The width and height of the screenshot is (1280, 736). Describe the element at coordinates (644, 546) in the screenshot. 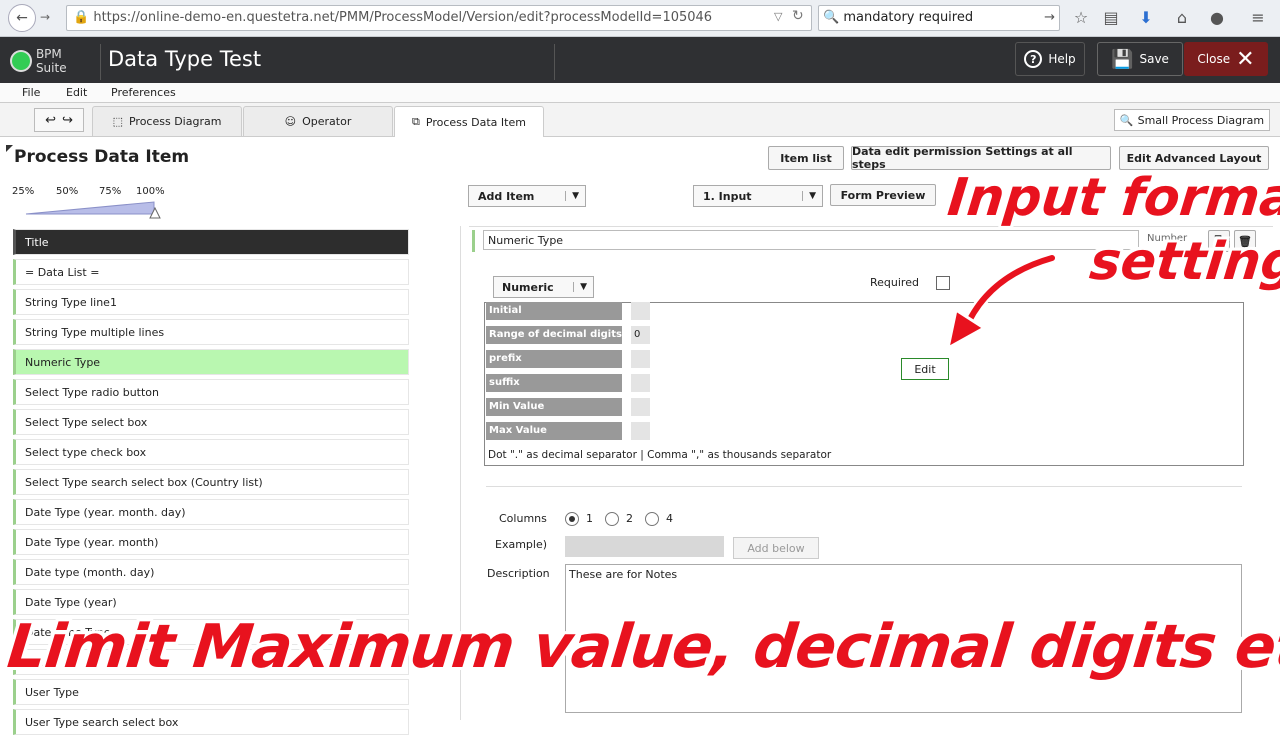

I see `example-field` at that location.